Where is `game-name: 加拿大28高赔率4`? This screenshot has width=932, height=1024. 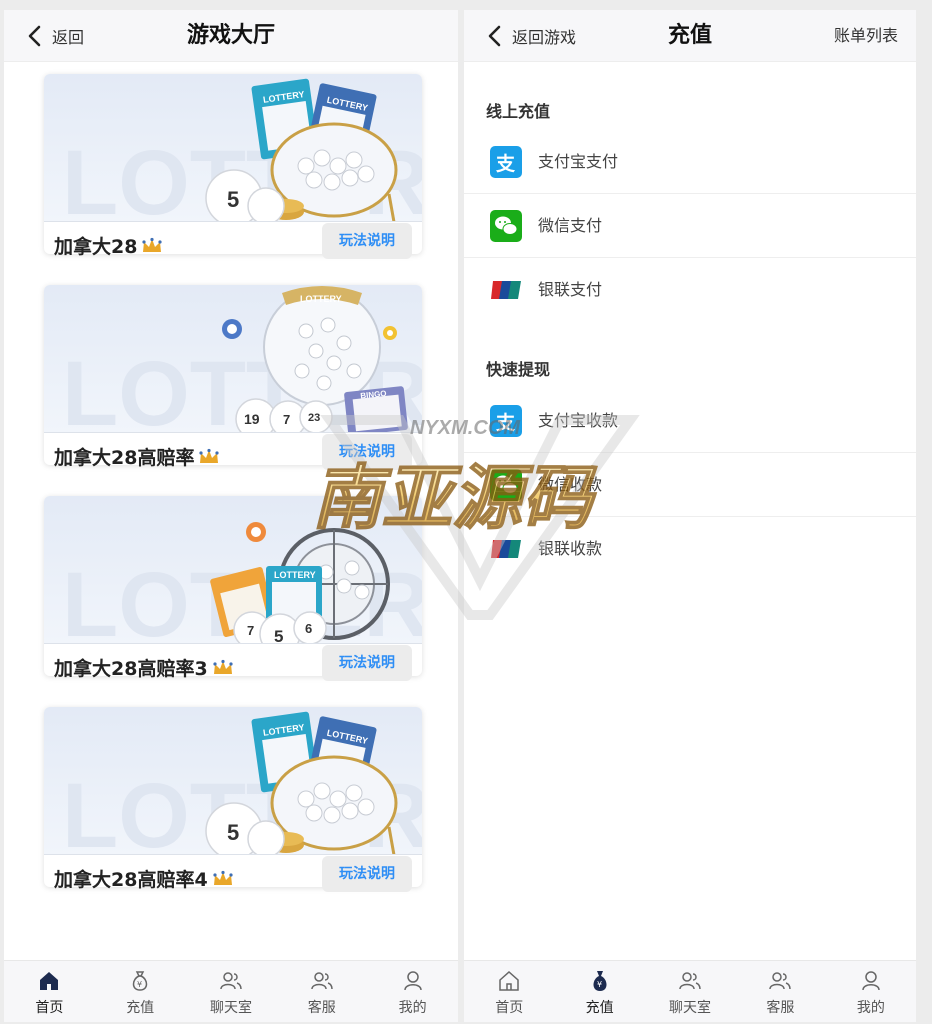
game-name: 加拿大28高赔率4 is located at coordinates (144, 878).